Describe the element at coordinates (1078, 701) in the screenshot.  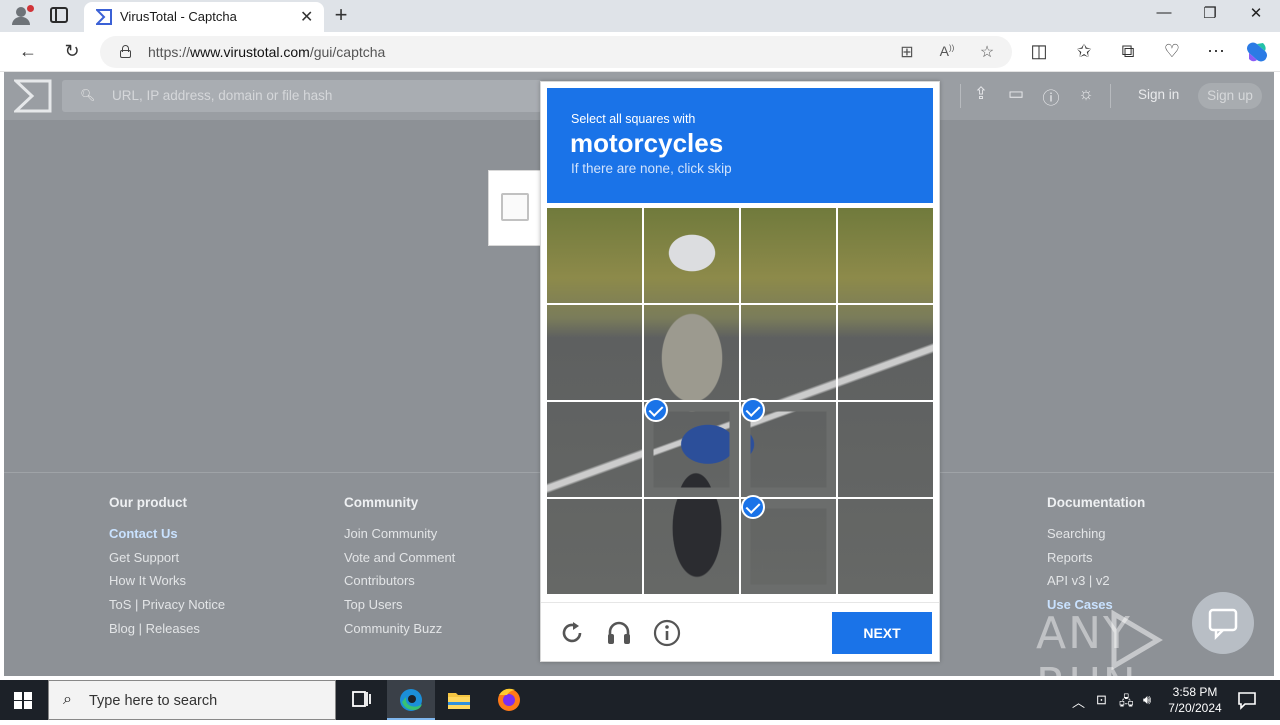
I see `show-hidden-icons-icon: ︿` at that location.